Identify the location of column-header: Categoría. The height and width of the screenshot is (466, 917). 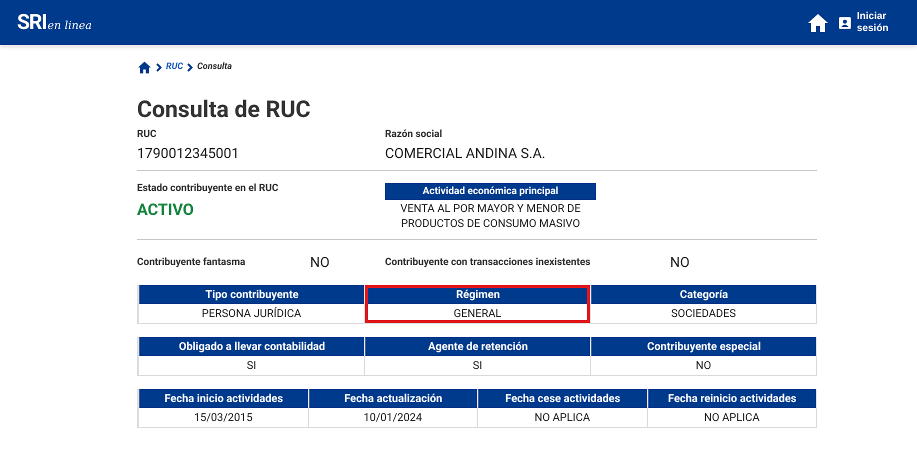
(703, 294).